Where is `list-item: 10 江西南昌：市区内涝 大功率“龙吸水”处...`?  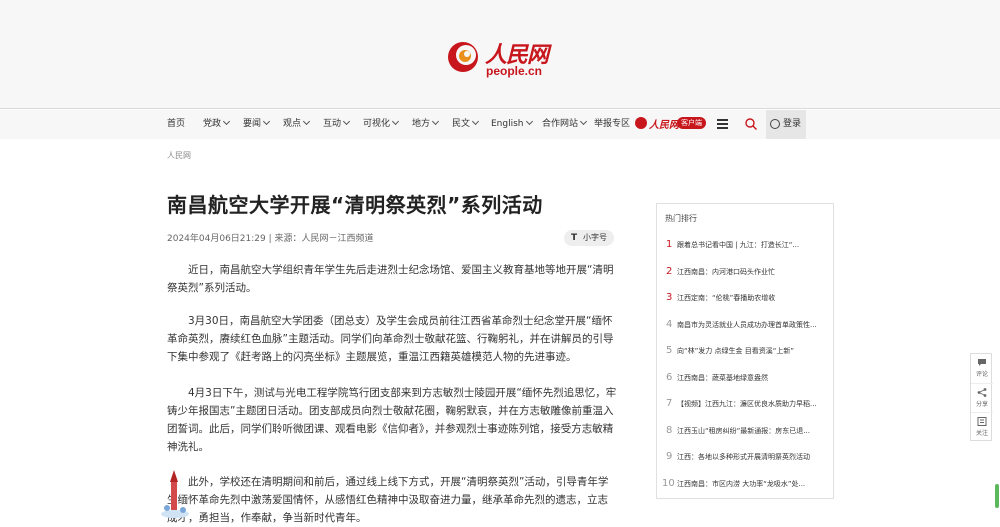
list-item: 10 江西南昌：市区内涝 大功率“龙吸水”处... is located at coordinates (746, 489).